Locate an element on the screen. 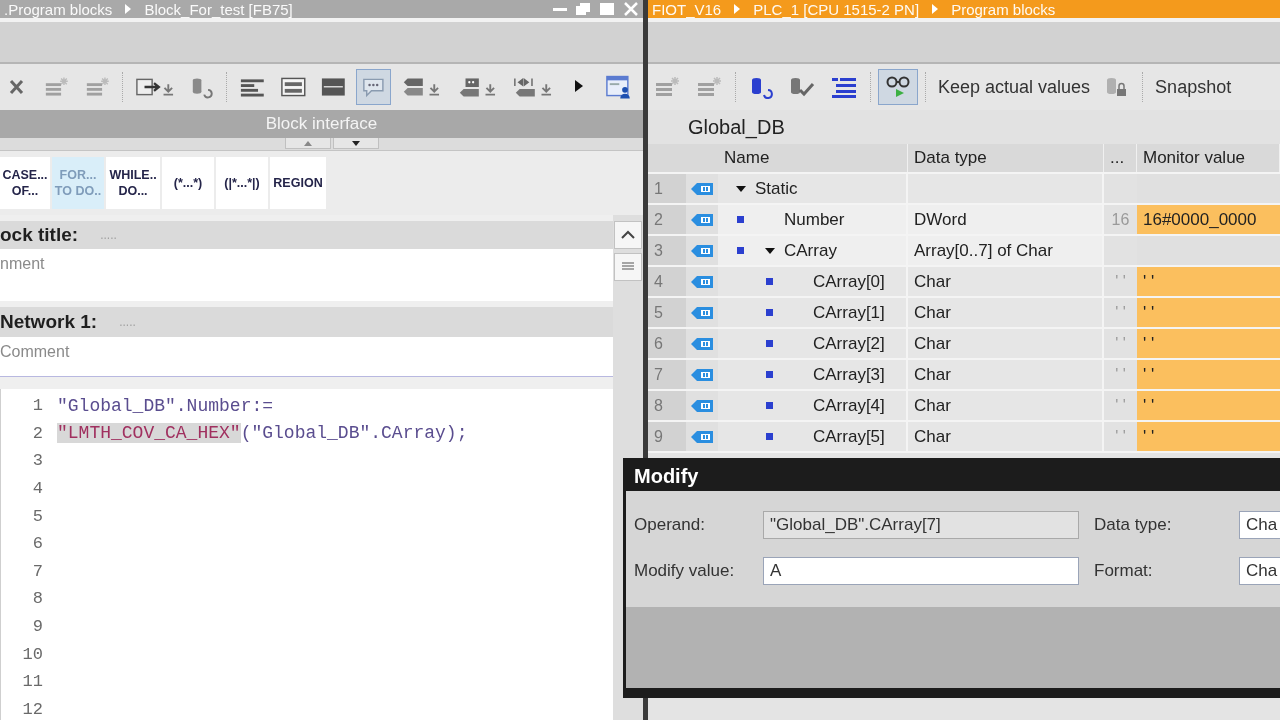 Image resolution: width=1280 pixels, height=720 pixels. toolbar-button: Snapshot is located at coordinates (1193, 87).